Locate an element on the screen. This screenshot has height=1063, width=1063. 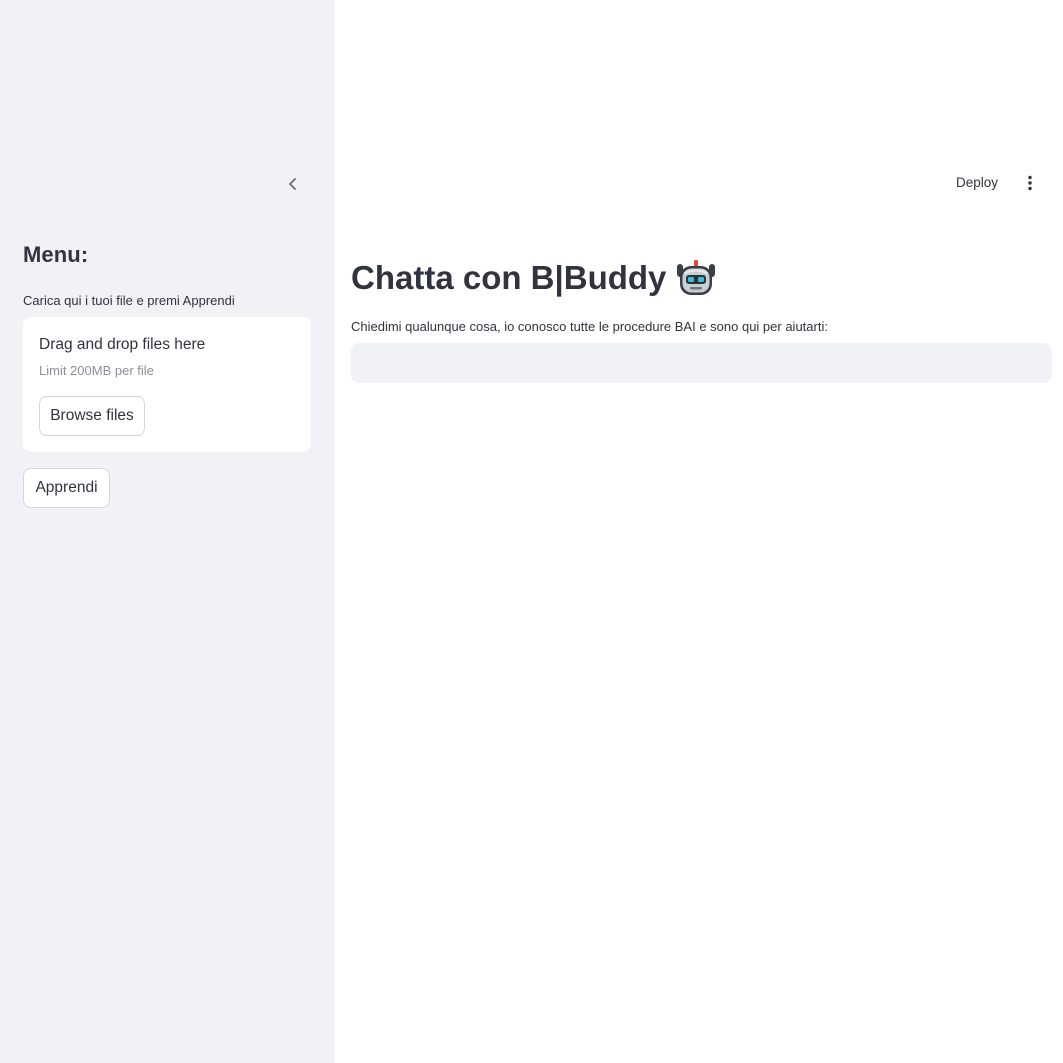
chat-input is located at coordinates (701, 363).